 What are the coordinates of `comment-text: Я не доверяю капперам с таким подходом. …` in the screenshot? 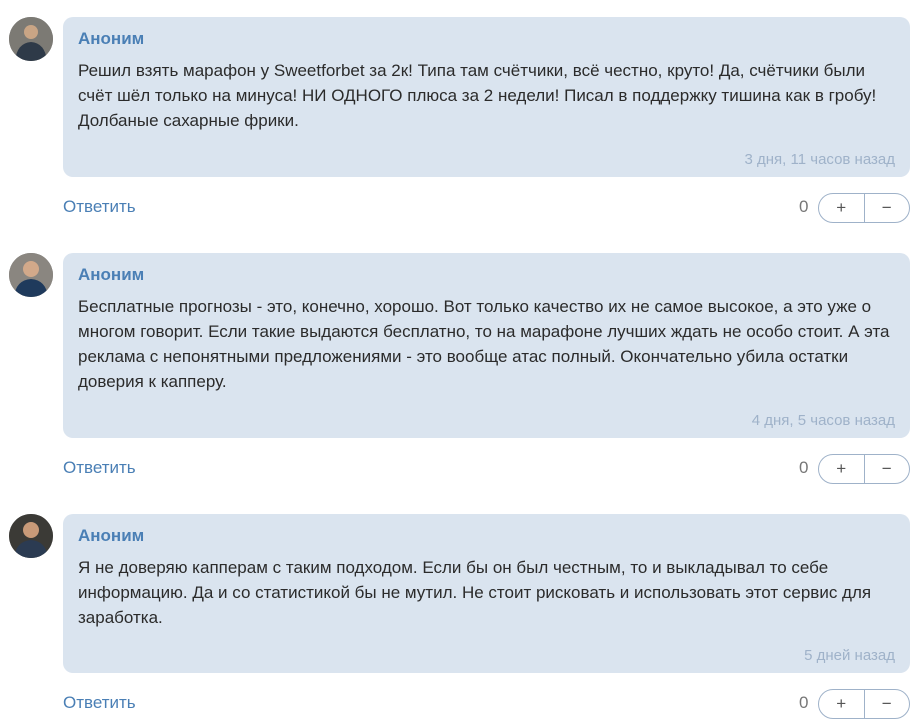 It's located at (475, 592).